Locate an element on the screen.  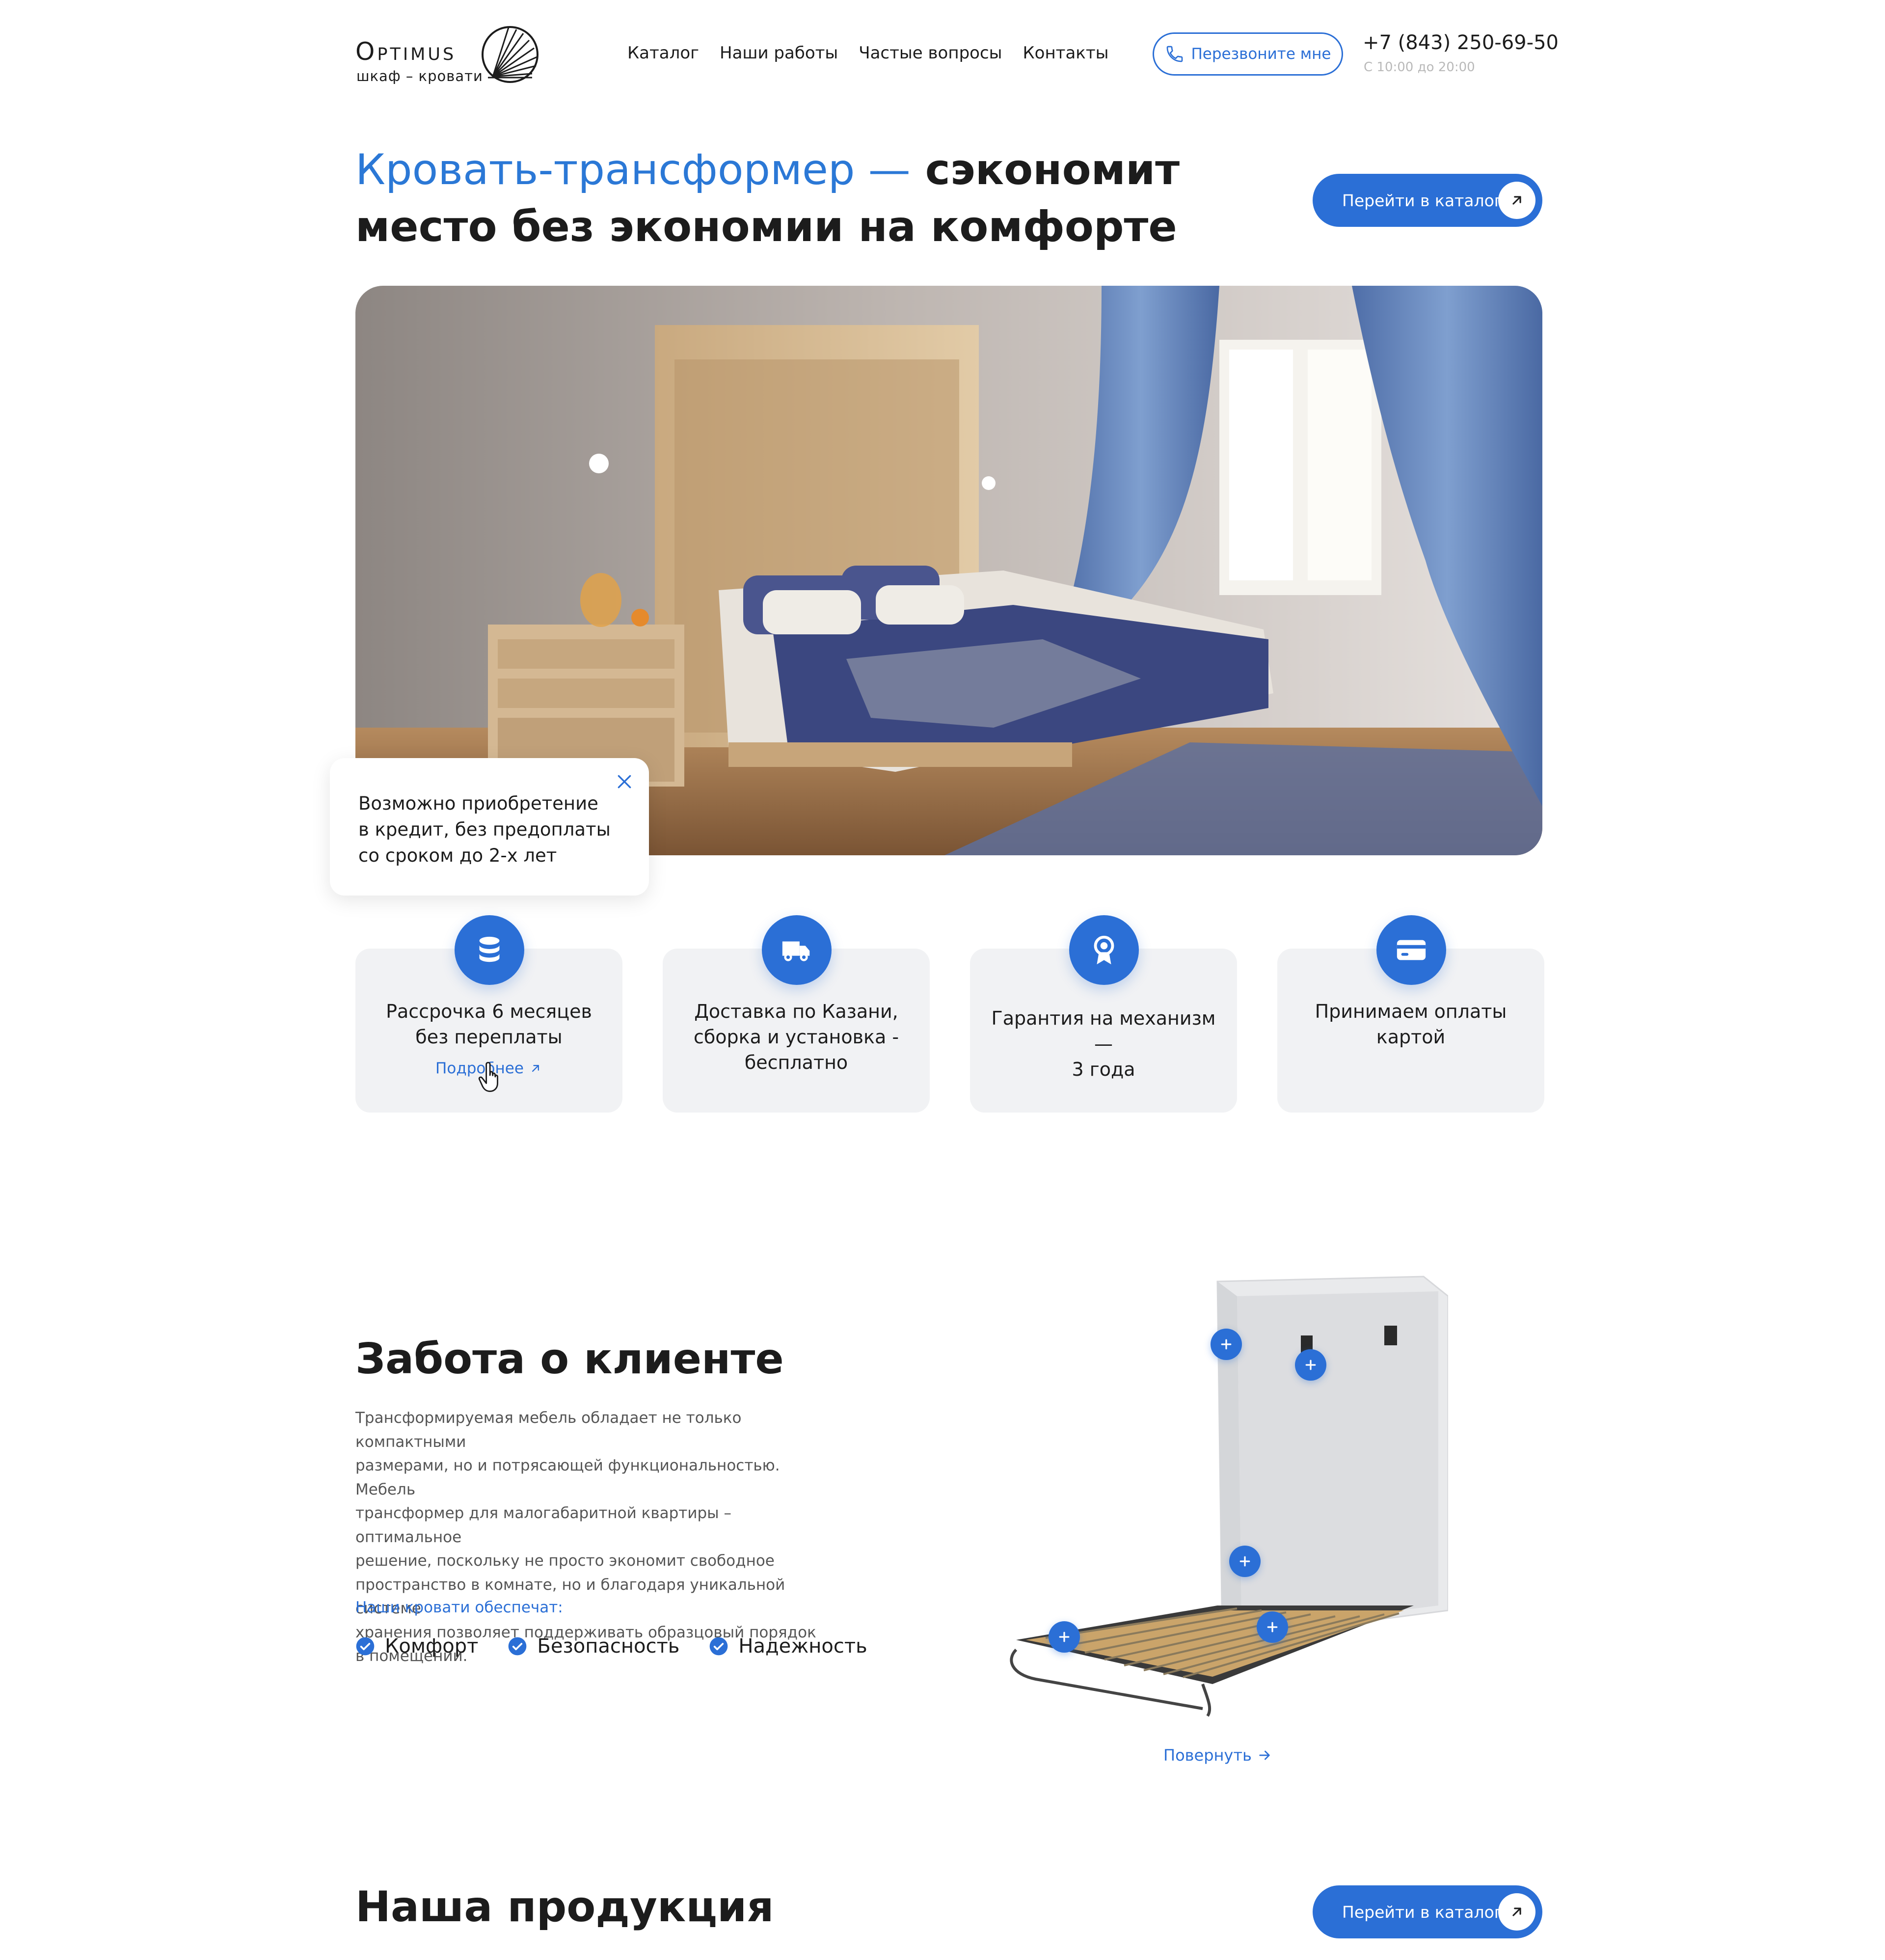
care-subtitle: Наши кровати обеспечат: is located at coordinates (459, 1607).